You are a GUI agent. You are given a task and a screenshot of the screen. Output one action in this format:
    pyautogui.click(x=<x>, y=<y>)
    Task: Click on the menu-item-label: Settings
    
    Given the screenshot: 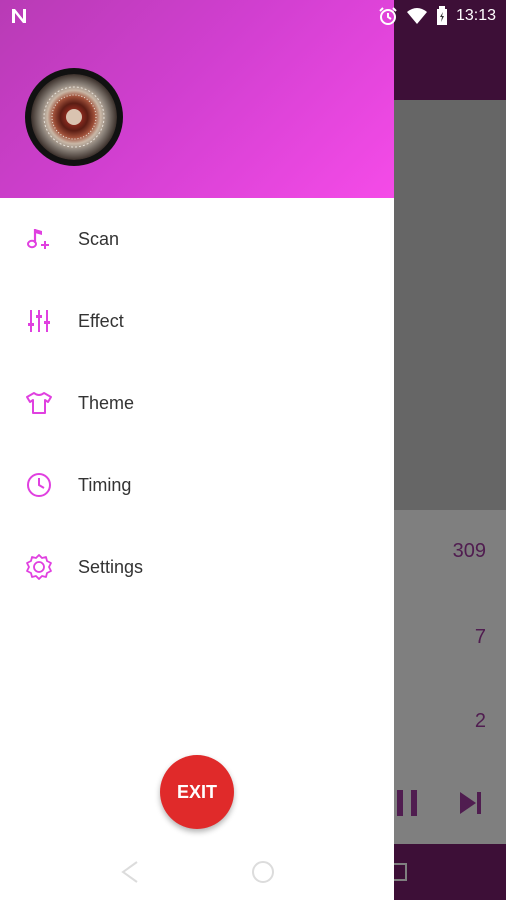 What is the action you would take?
    pyautogui.click(x=111, y=566)
    